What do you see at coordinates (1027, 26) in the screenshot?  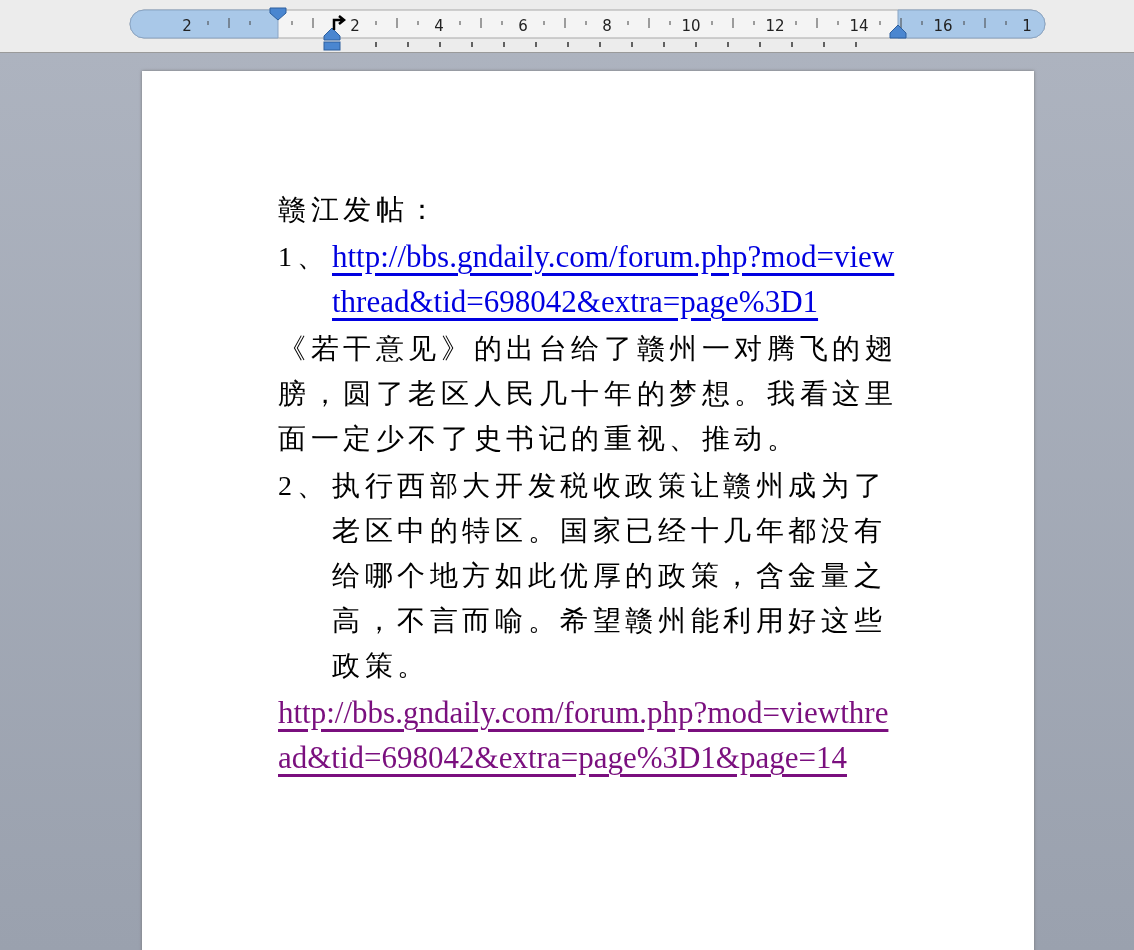 I see `ruler-number: 1` at bounding box center [1027, 26].